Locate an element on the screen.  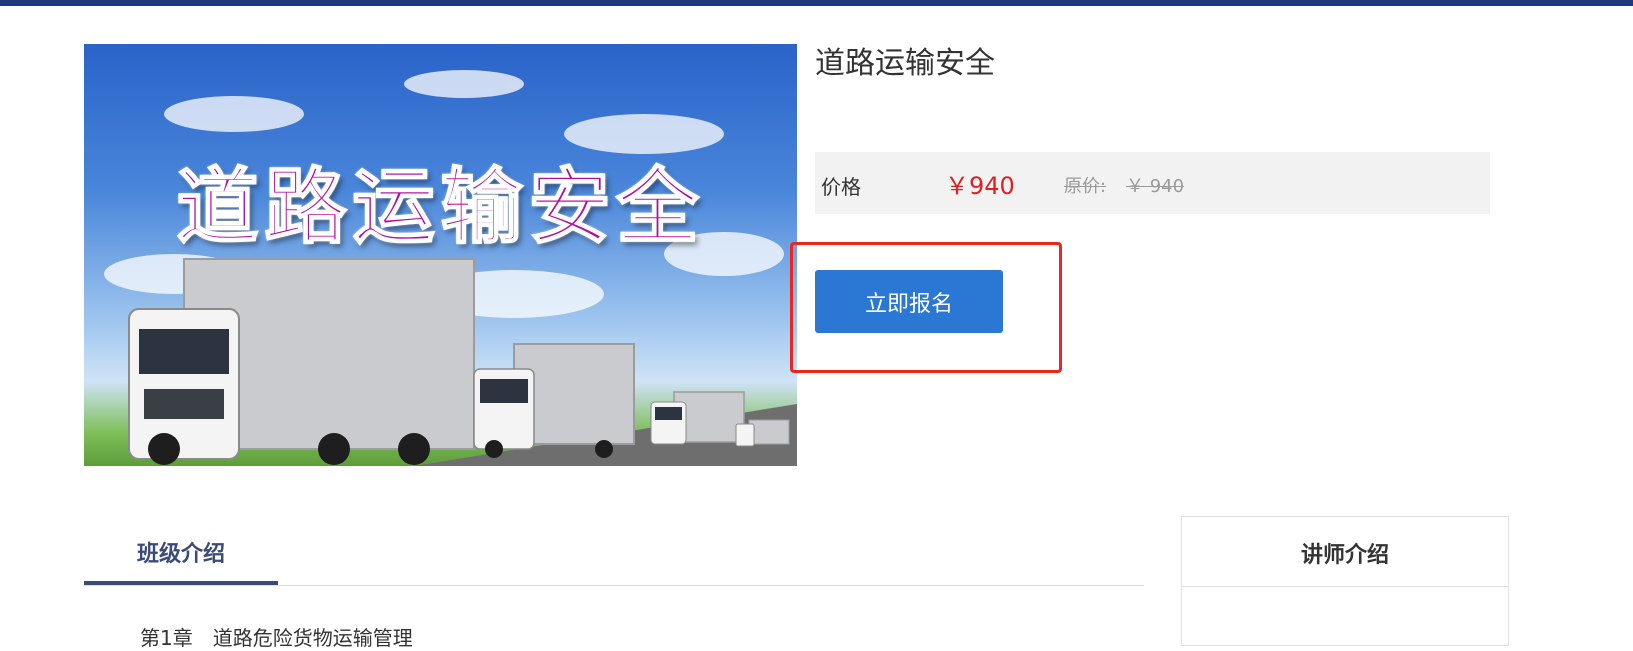
course-title: 道路运输安全 is located at coordinates (905, 63).